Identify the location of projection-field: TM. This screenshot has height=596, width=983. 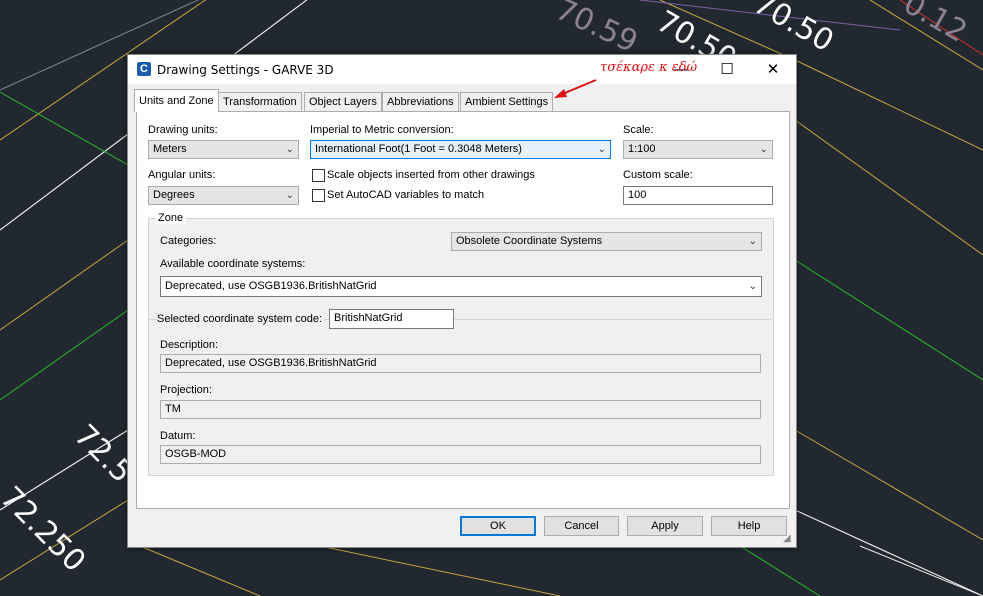
(460, 409).